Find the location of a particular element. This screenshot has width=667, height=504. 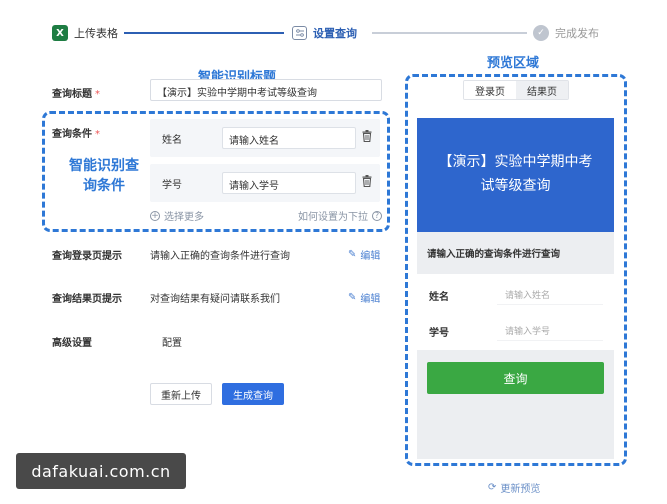

plus-circle-icon: + is located at coordinates (155, 215).